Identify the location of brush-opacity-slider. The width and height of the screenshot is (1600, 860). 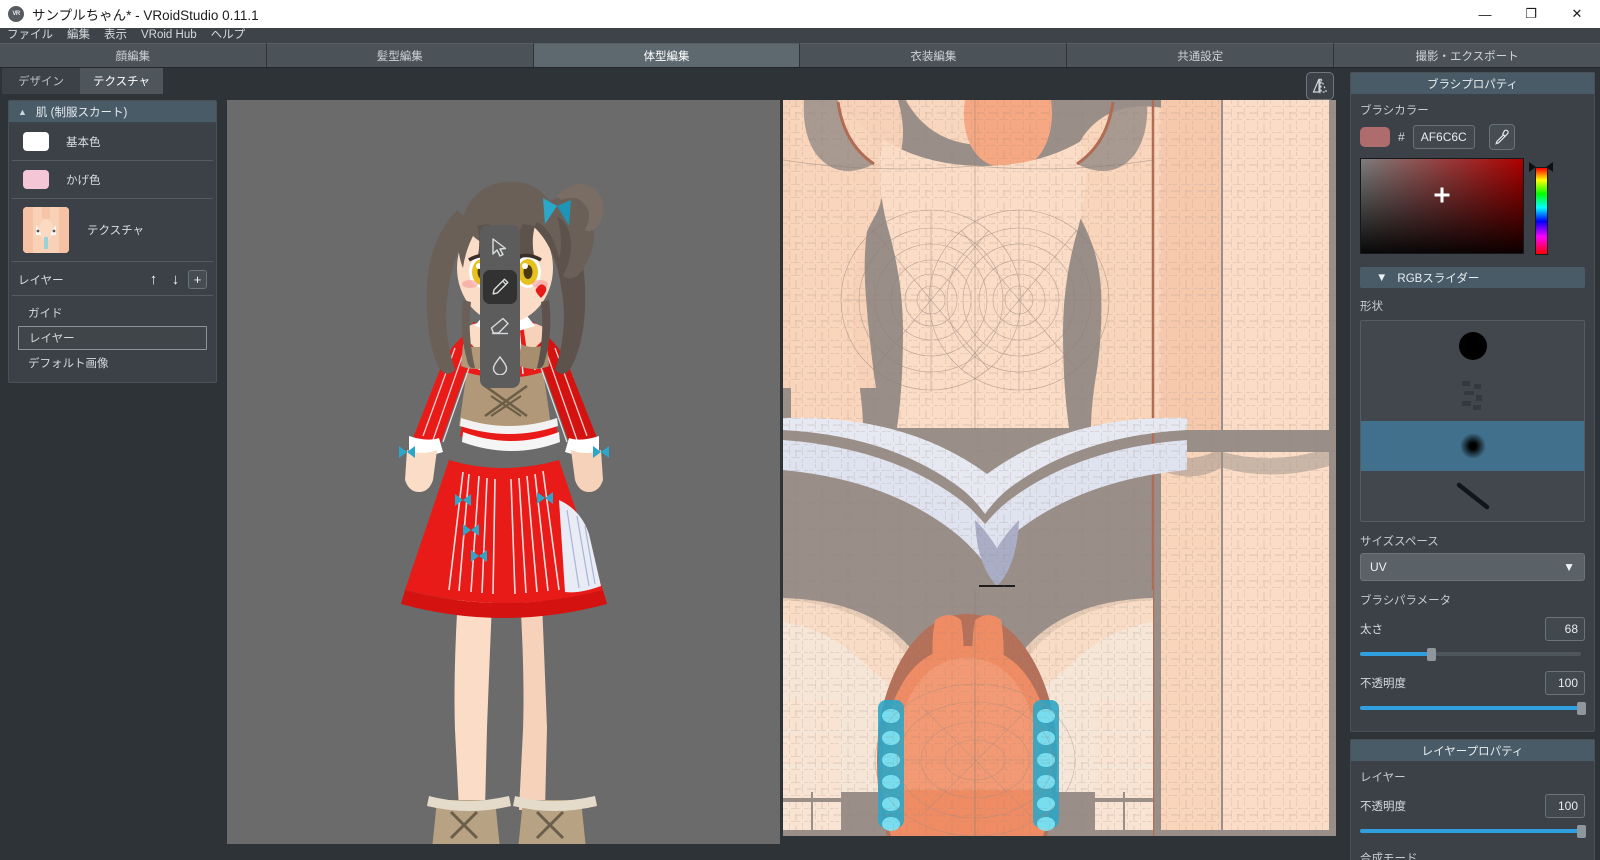
(1473, 708).